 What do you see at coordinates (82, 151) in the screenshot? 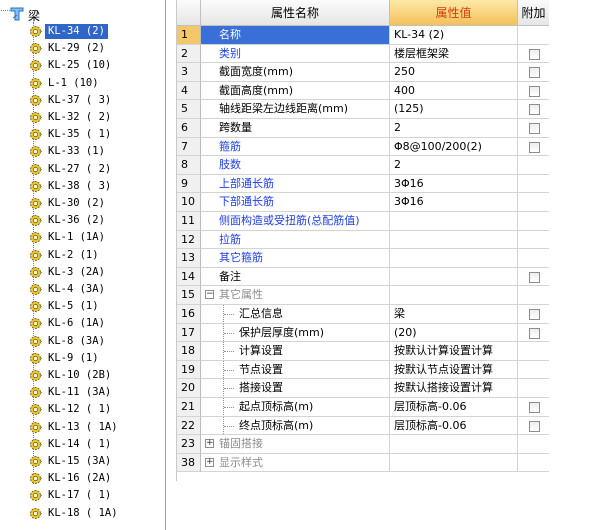
I see `tree-item: KL-33 (1)` at bounding box center [82, 151].